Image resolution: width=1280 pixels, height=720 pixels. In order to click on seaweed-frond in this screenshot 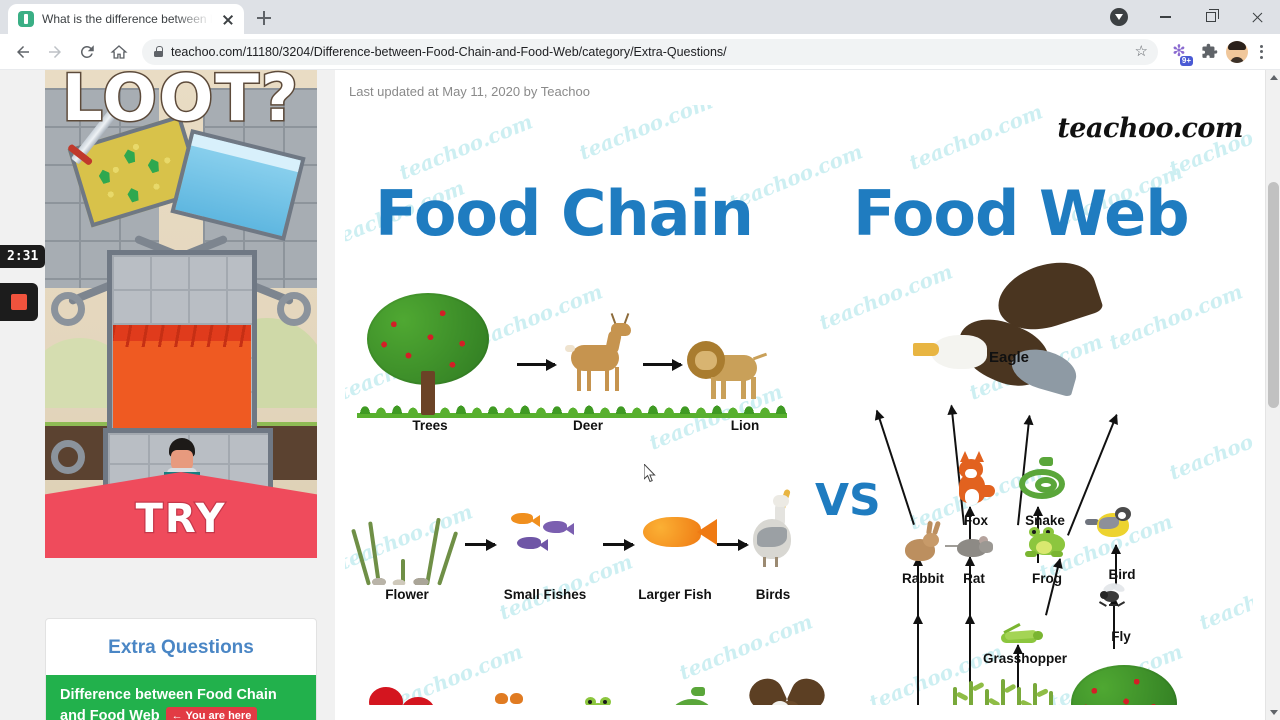, I will do `click(448, 558)`.